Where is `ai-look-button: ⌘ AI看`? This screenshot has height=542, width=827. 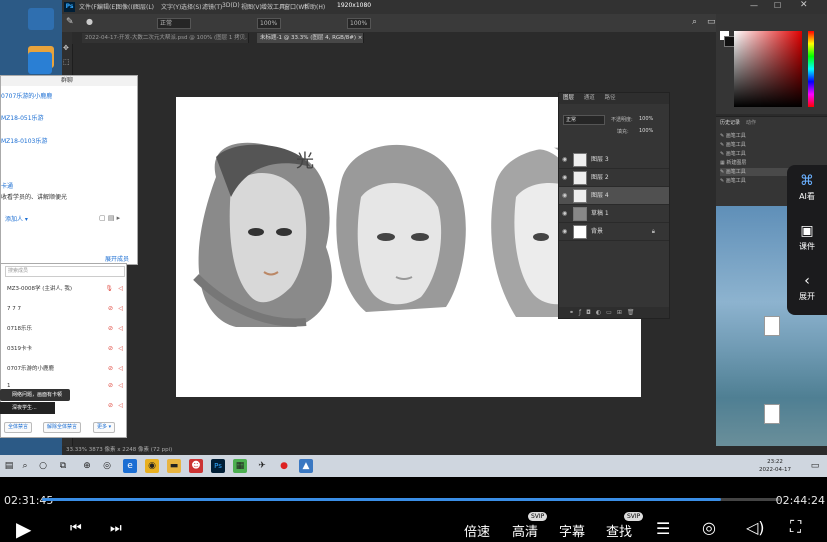 ai-look-button: ⌘ AI看 is located at coordinates (807, 188).